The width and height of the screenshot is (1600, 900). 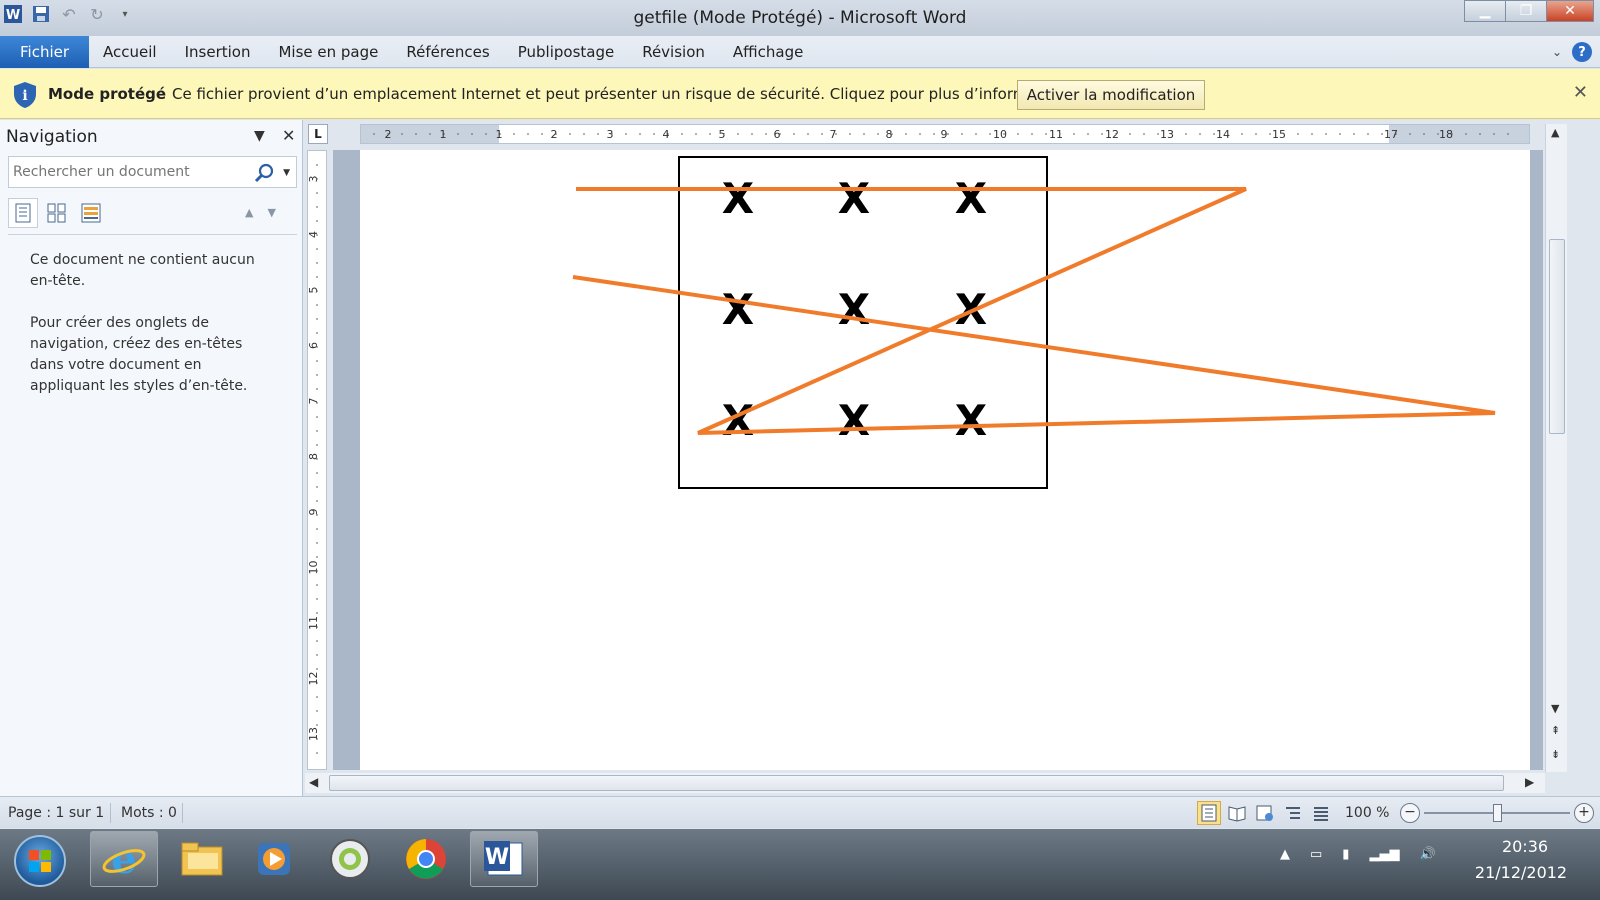 What do you see at coordinates (45, 52) in the screenshot?
I see `tab-fichier: Fichier` at bounding box center [45, 52].